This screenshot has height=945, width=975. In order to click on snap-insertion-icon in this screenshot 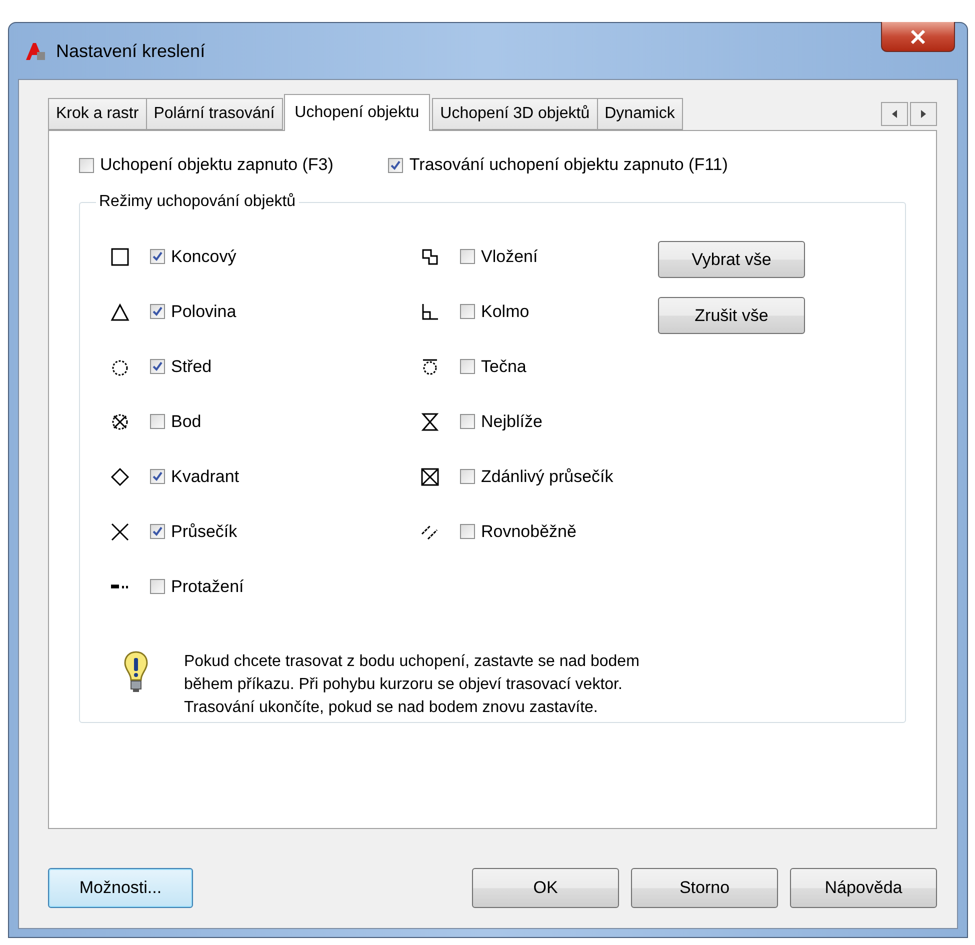, I will do `click(430, 256)`.